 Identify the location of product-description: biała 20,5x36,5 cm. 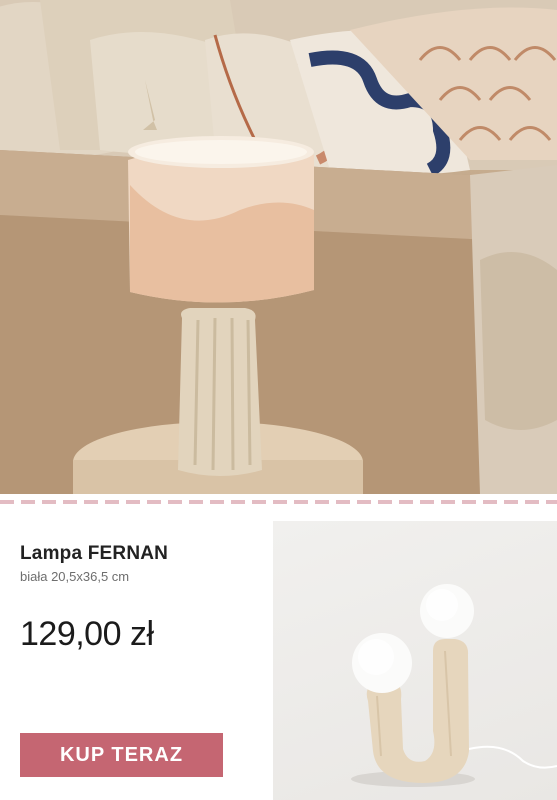
(75, 576).